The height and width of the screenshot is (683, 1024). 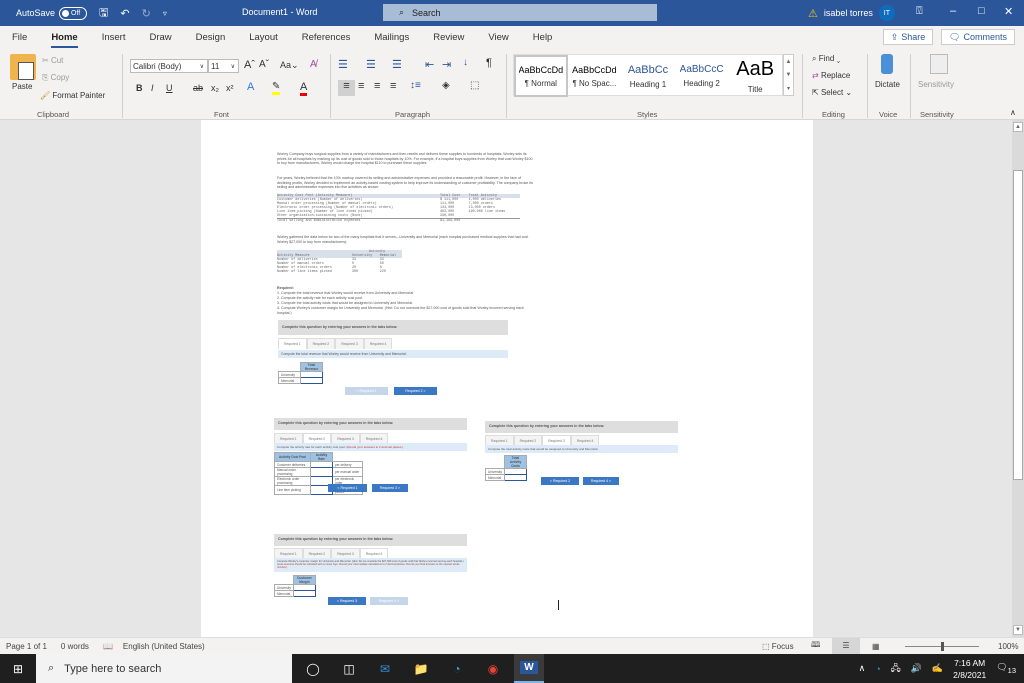 What do you see at coordinates (887, 64) in the screenshot?
I see `microphone-icon` at bounding box center [887, 64].